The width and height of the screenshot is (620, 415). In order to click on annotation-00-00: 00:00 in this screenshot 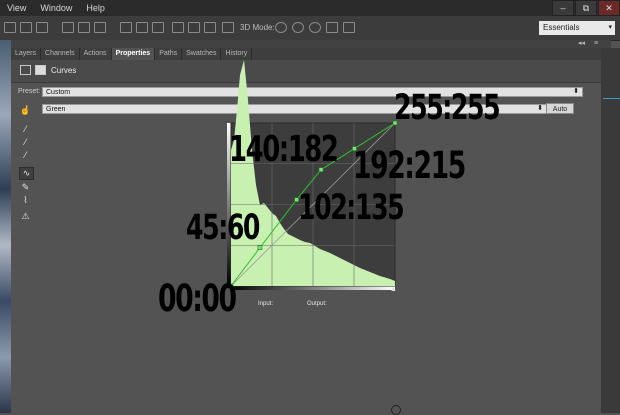, I will do `click(197, 298)`.